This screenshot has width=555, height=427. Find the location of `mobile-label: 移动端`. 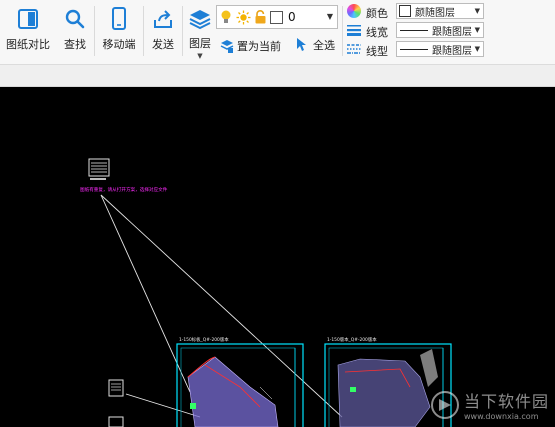

mobile-label: 移动端 is located at coordinates (119, 44).